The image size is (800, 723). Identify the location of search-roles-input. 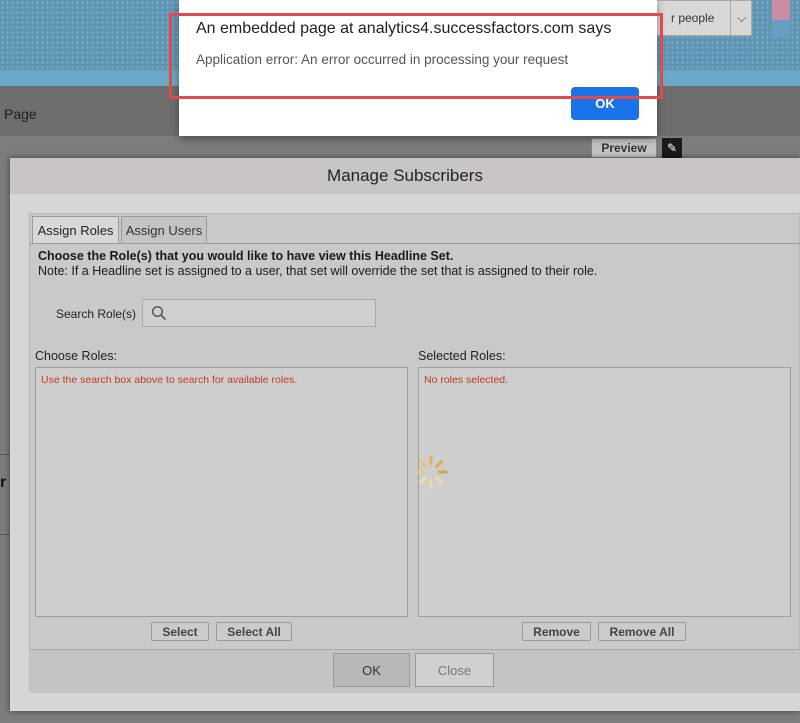
(259, 313).